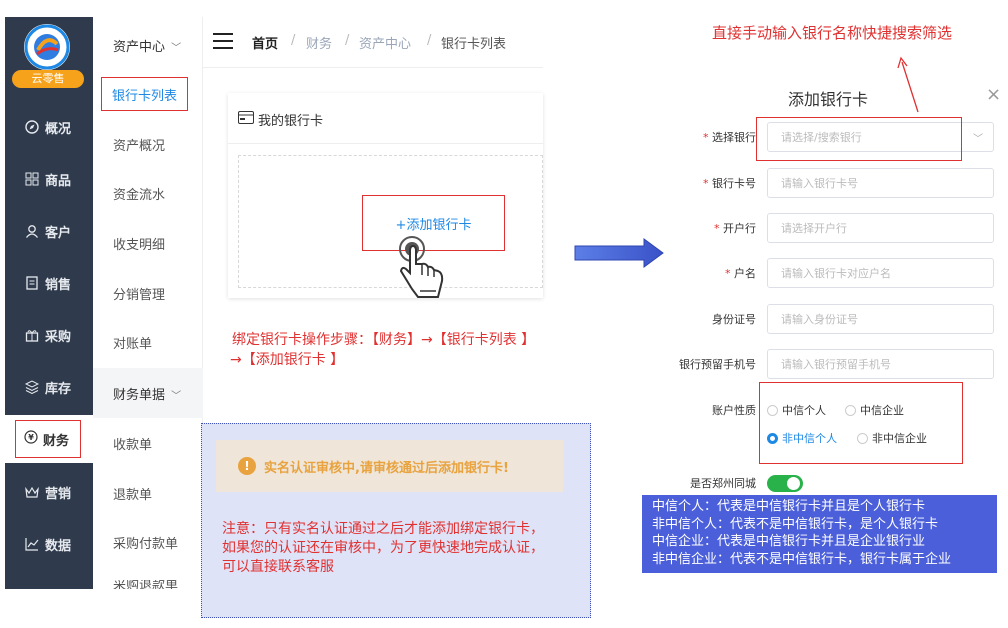  I want to click on arrow-right-icon, so click(619, 253).